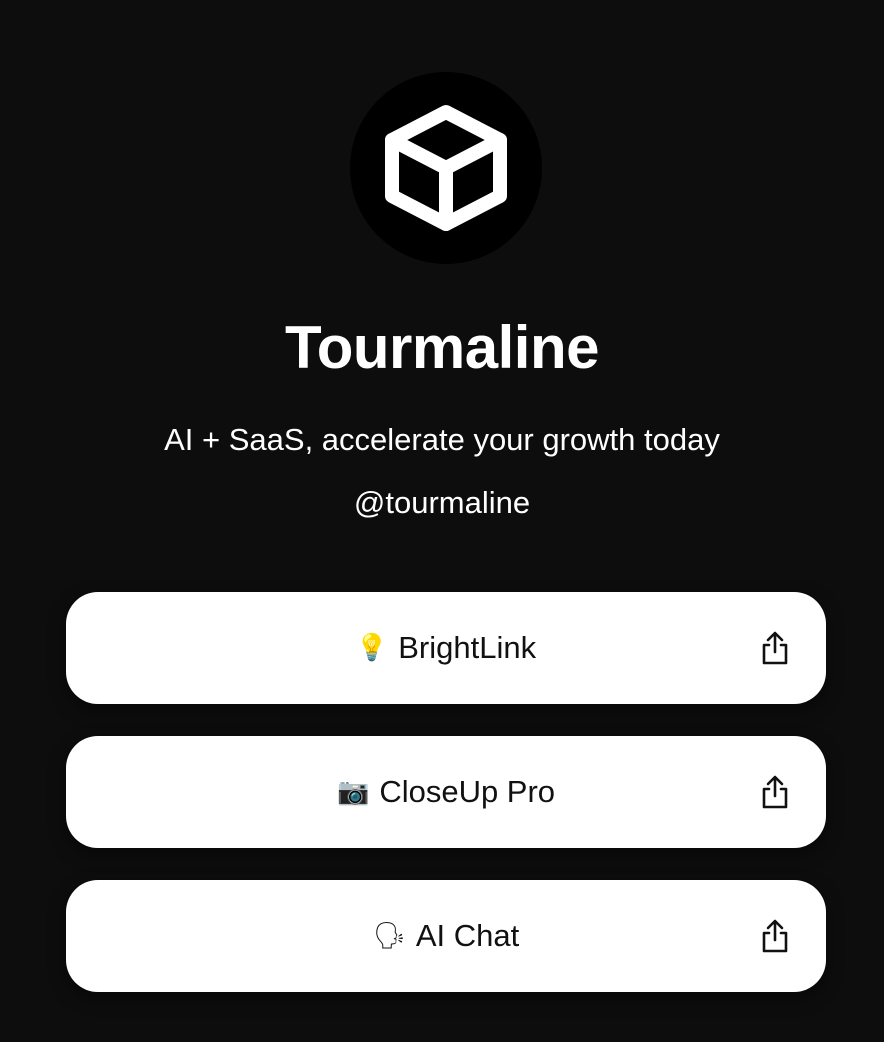  I want to click on camera-icon: 📷, so click(353, 792).